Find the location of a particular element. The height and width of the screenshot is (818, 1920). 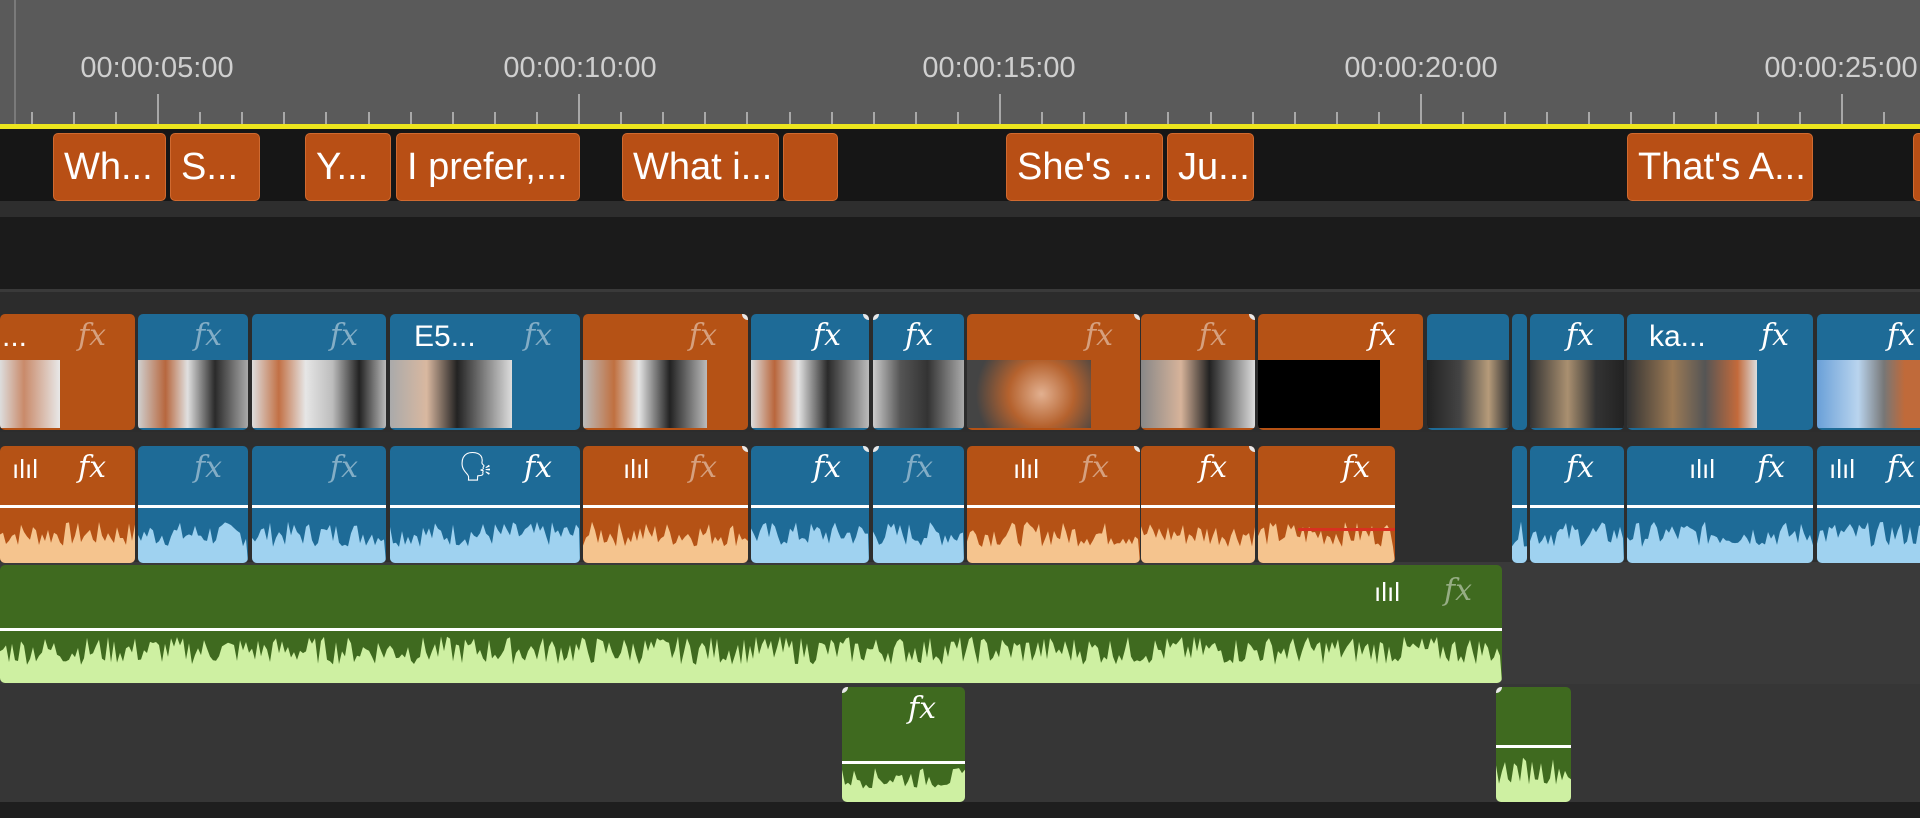

video-clip: ... fx is located at coordinates (67, 372).